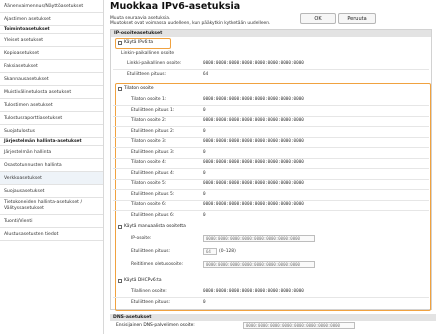 This screenshot has height=334, width=442. Describe the element at coordinates (271, 132) in the screenshot. I see `stateless-row: Etuliitteen pituus 2: 0` at that location.